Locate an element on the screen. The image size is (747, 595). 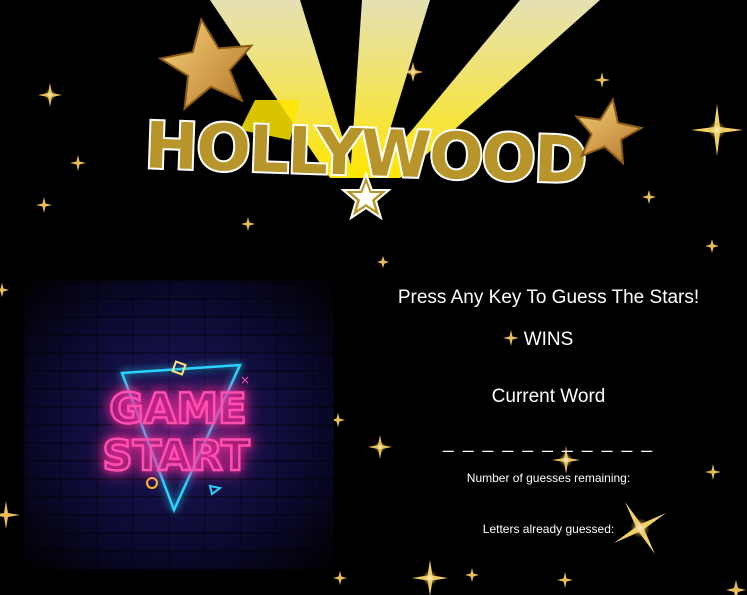
wins-label: WINS is located at coordinates (548, 339).